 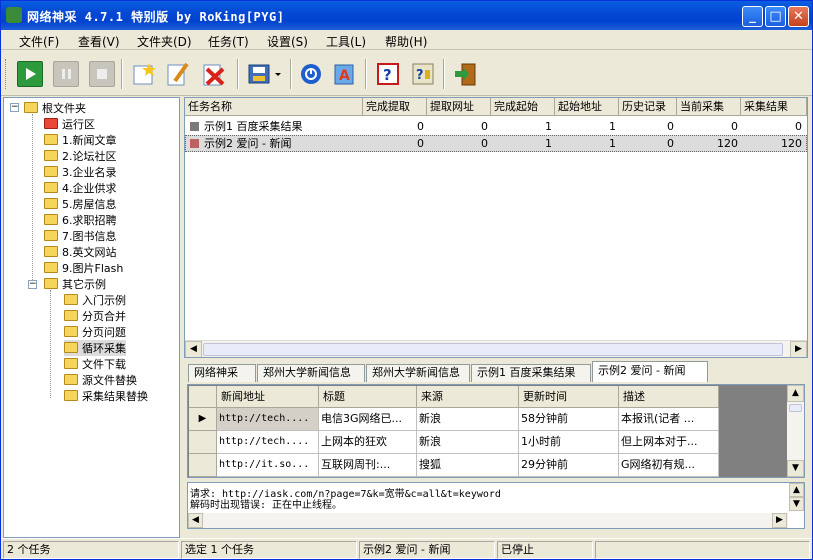 What do you see at coordinates (39, 41) in the screenshot?
I see `menu-file: 文件(F)` at bounding box center [39, 41].